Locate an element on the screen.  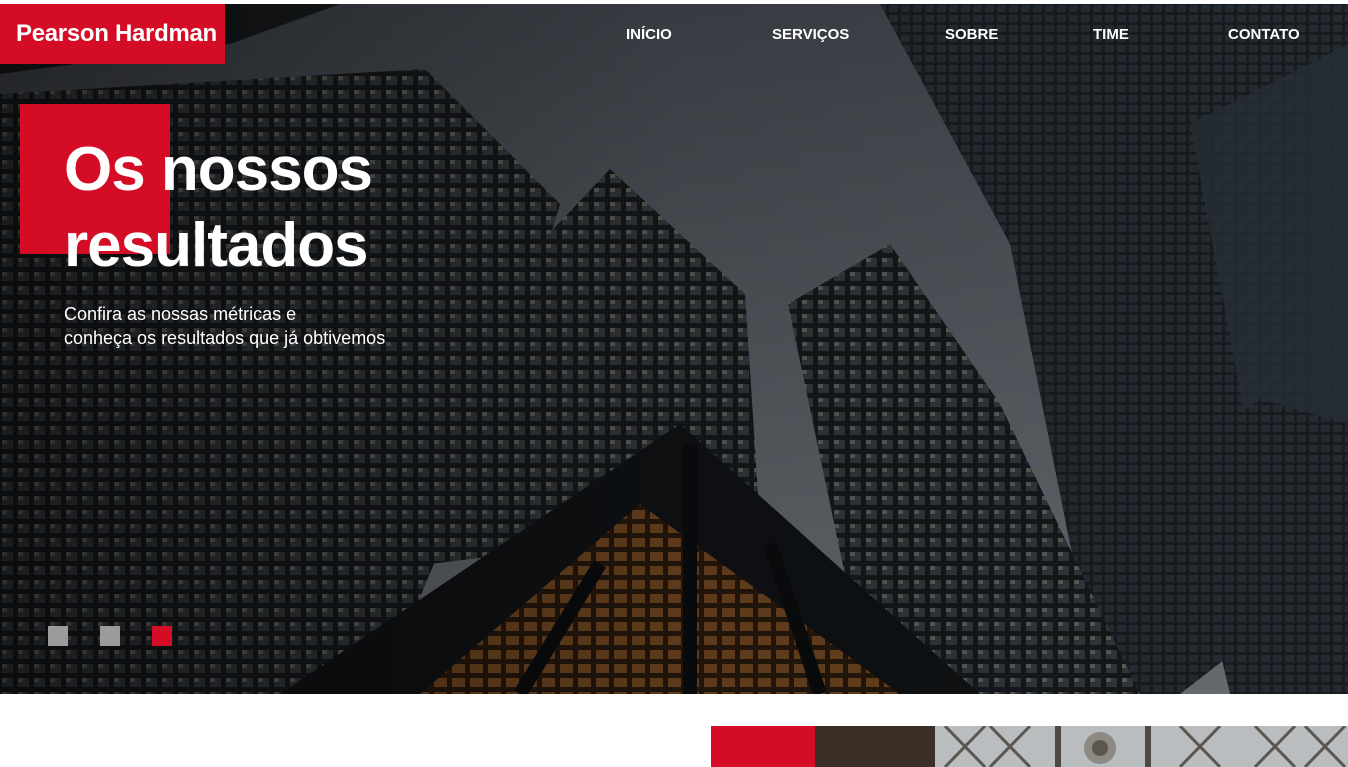
office-window-pattern-image is located at coordinates (1081, 746).